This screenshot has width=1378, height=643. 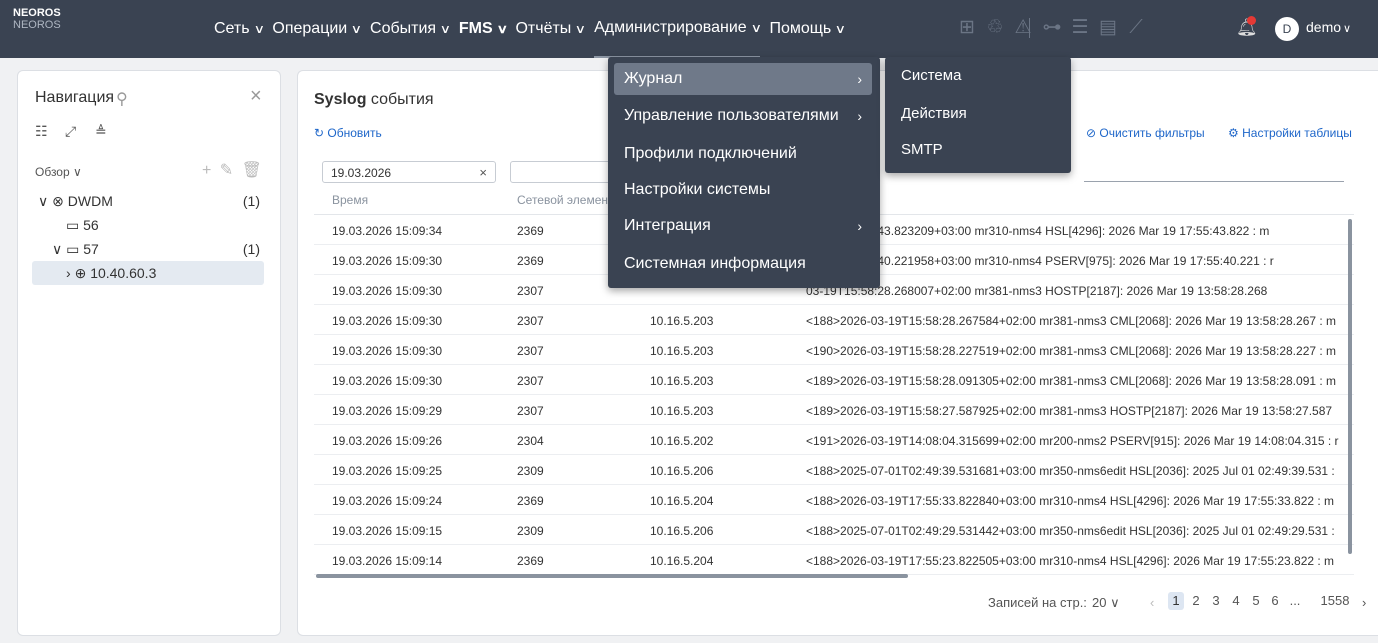 What do you see at coordinates (978, 115) in the screenshot?
I see `journal-submenu: Система Действия SMTP` at bounding box center [978, 115].